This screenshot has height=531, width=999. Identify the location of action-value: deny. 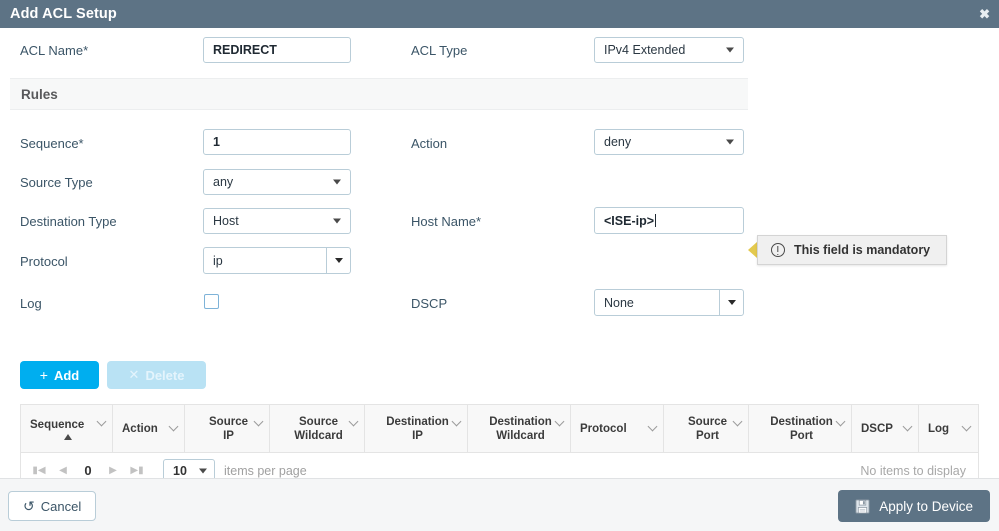
(618, 142).